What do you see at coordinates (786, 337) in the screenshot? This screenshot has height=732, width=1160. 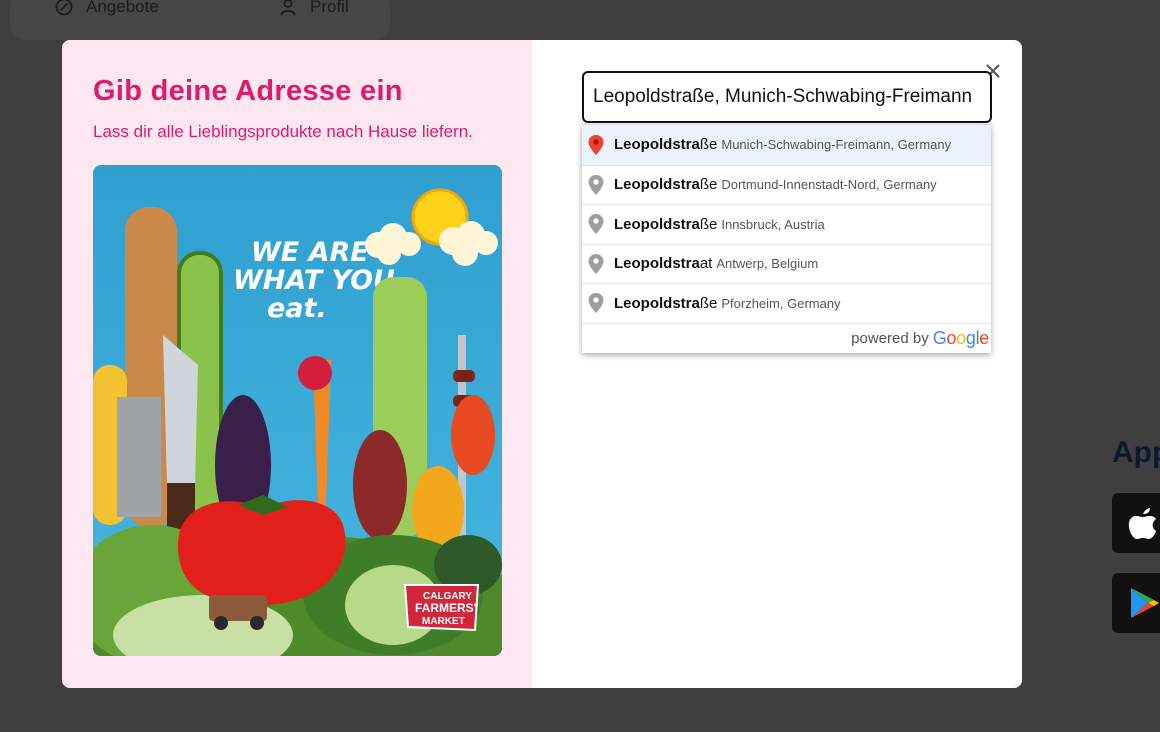 I see `powered-by-google: powered by Google` at bounding box center [786, 337].